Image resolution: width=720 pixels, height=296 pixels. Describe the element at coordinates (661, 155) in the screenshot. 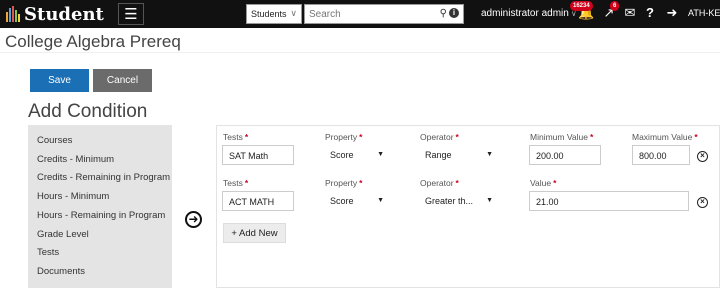

I see `maximum-value-input: 800.00` at that location.